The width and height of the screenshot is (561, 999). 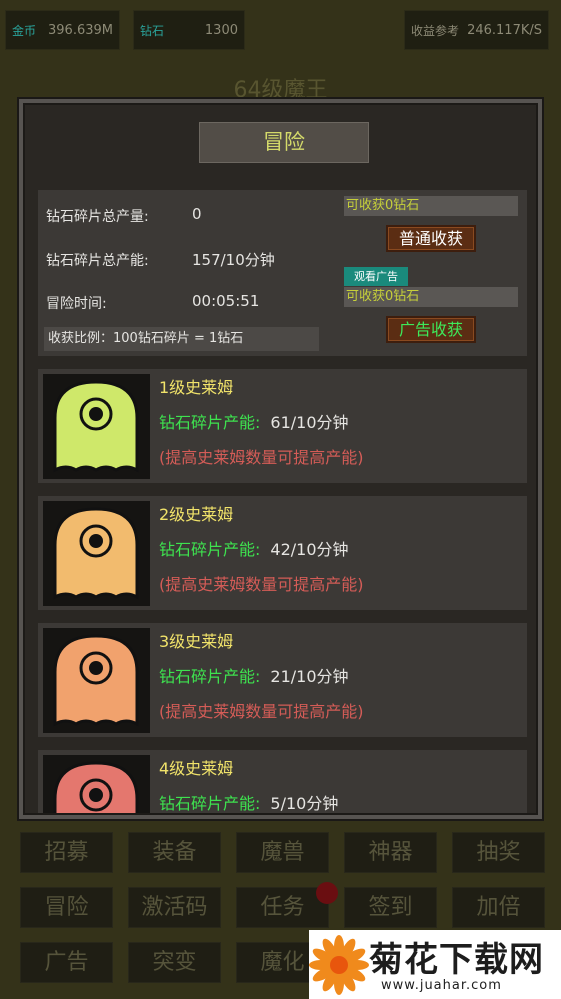 What do you see at coordinates (66, 962) in the screenshot?
I see `menu-ad-button: 广告` at bounding box center [66, 962].